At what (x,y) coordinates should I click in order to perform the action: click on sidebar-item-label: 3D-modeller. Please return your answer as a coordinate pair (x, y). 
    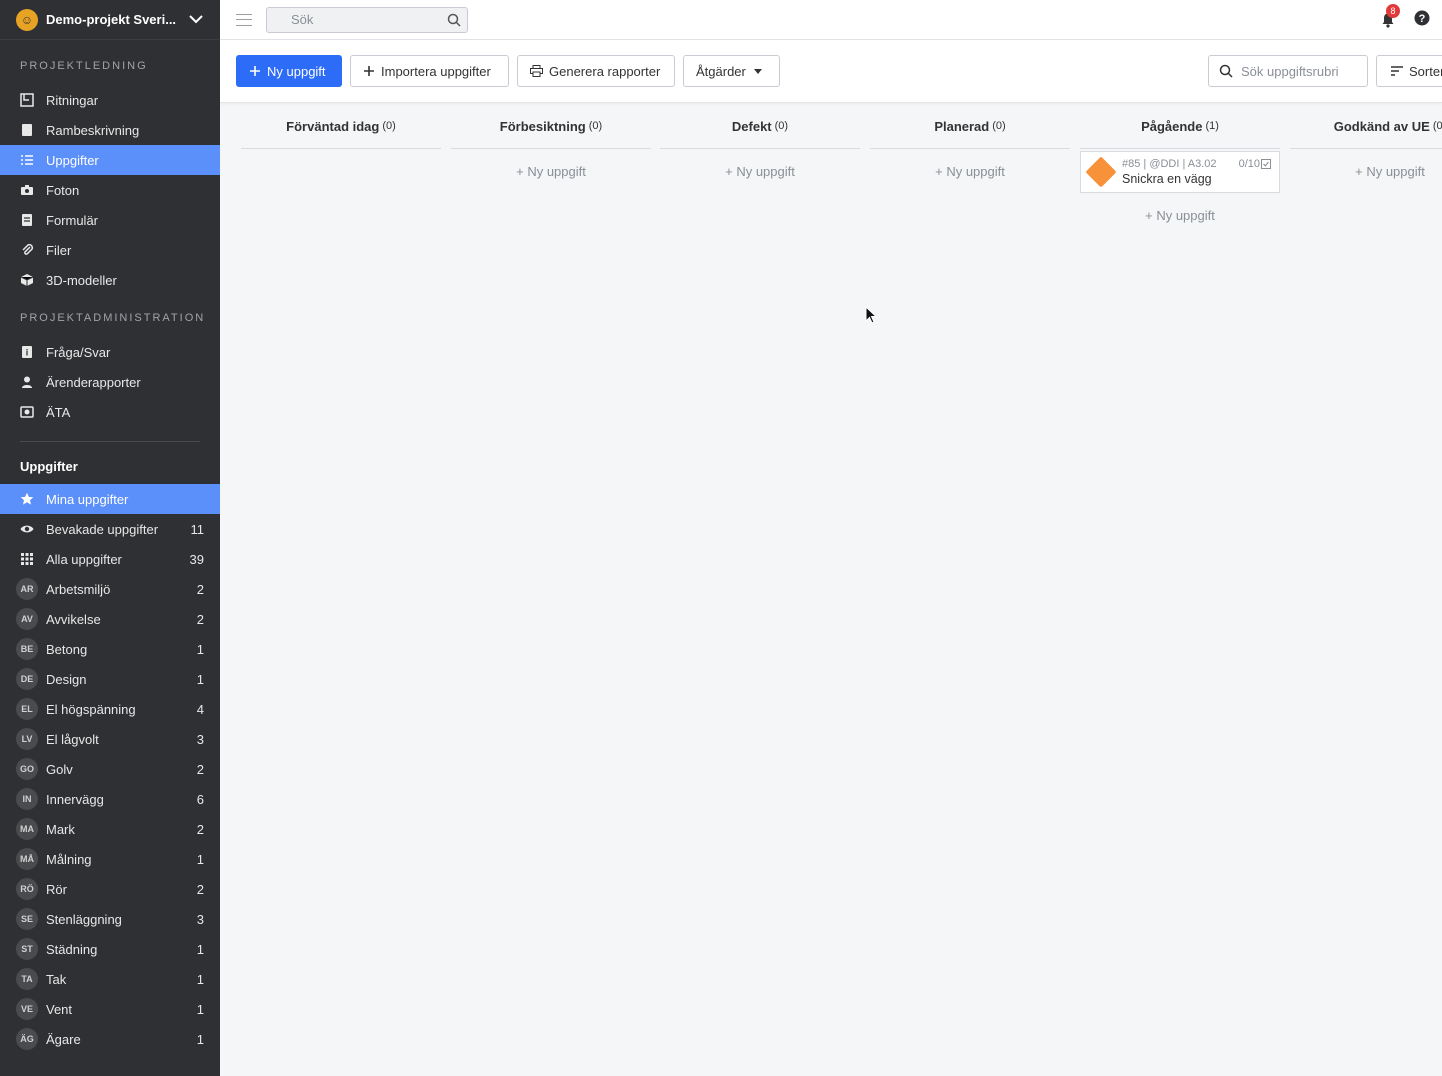
    Looking at the image, I should click on (81, 280).